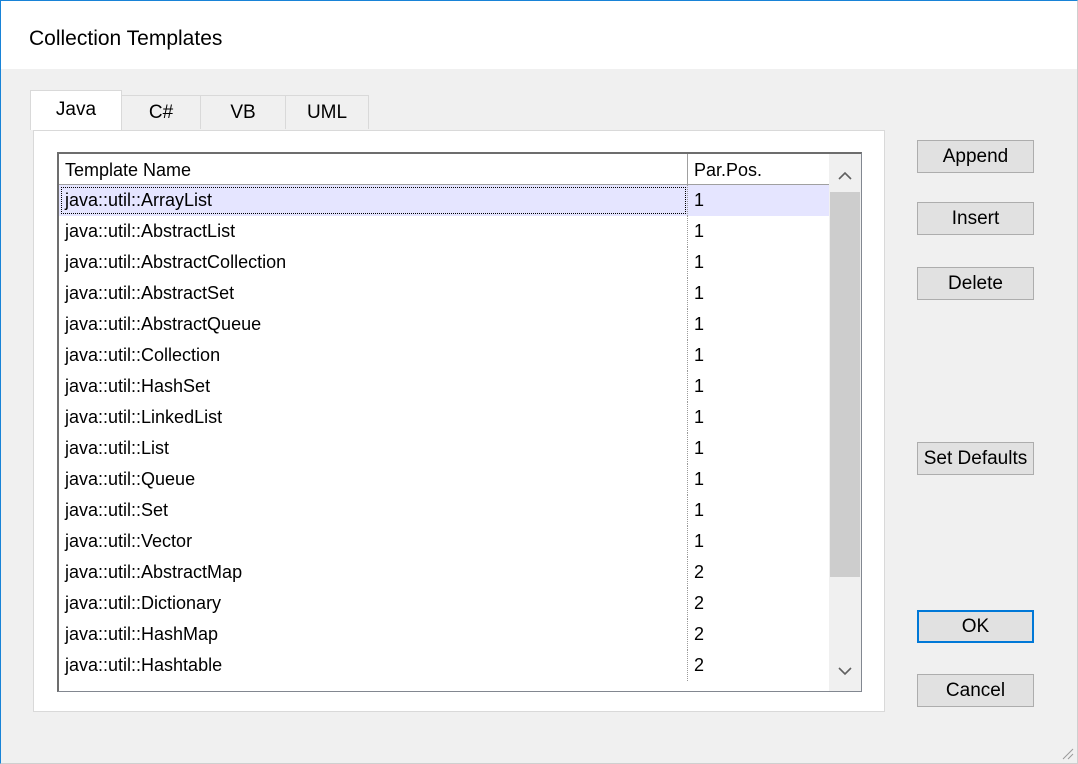 The width and height of the screenshot is (1078, 764). I want to click on scrollbar-thumb, so click(845, 384).